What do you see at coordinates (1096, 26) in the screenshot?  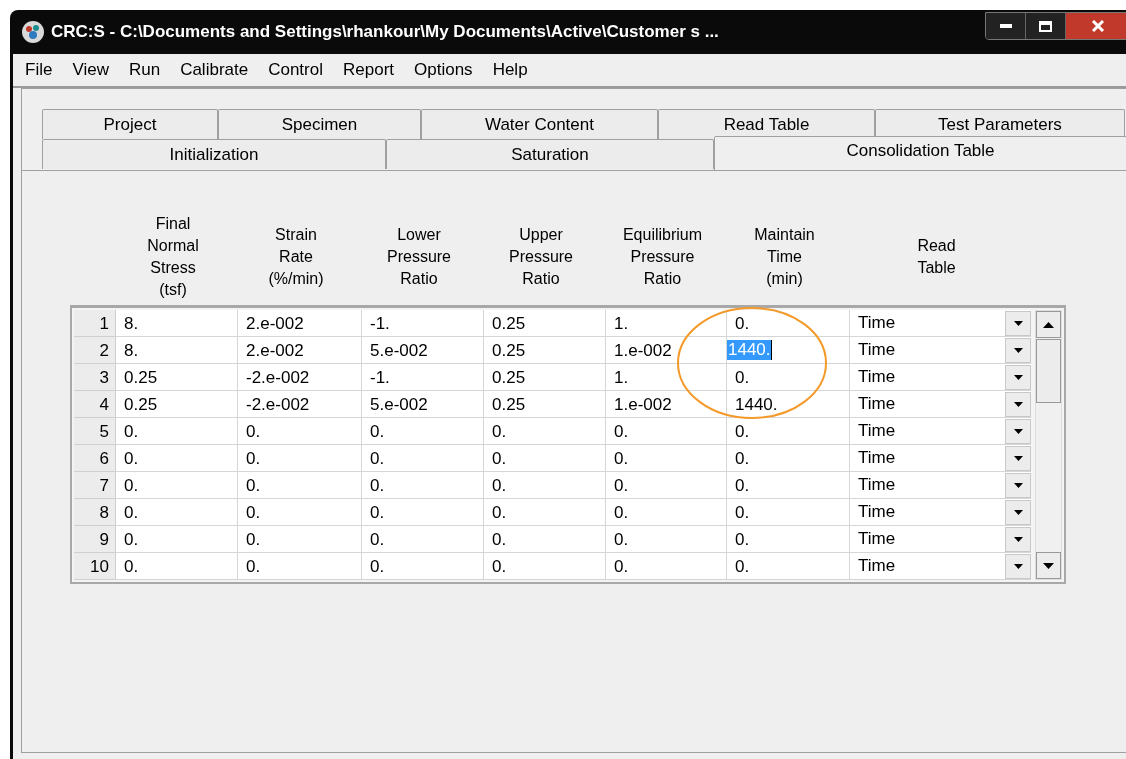 I see `close-button` at bounding box center [1096, 26].